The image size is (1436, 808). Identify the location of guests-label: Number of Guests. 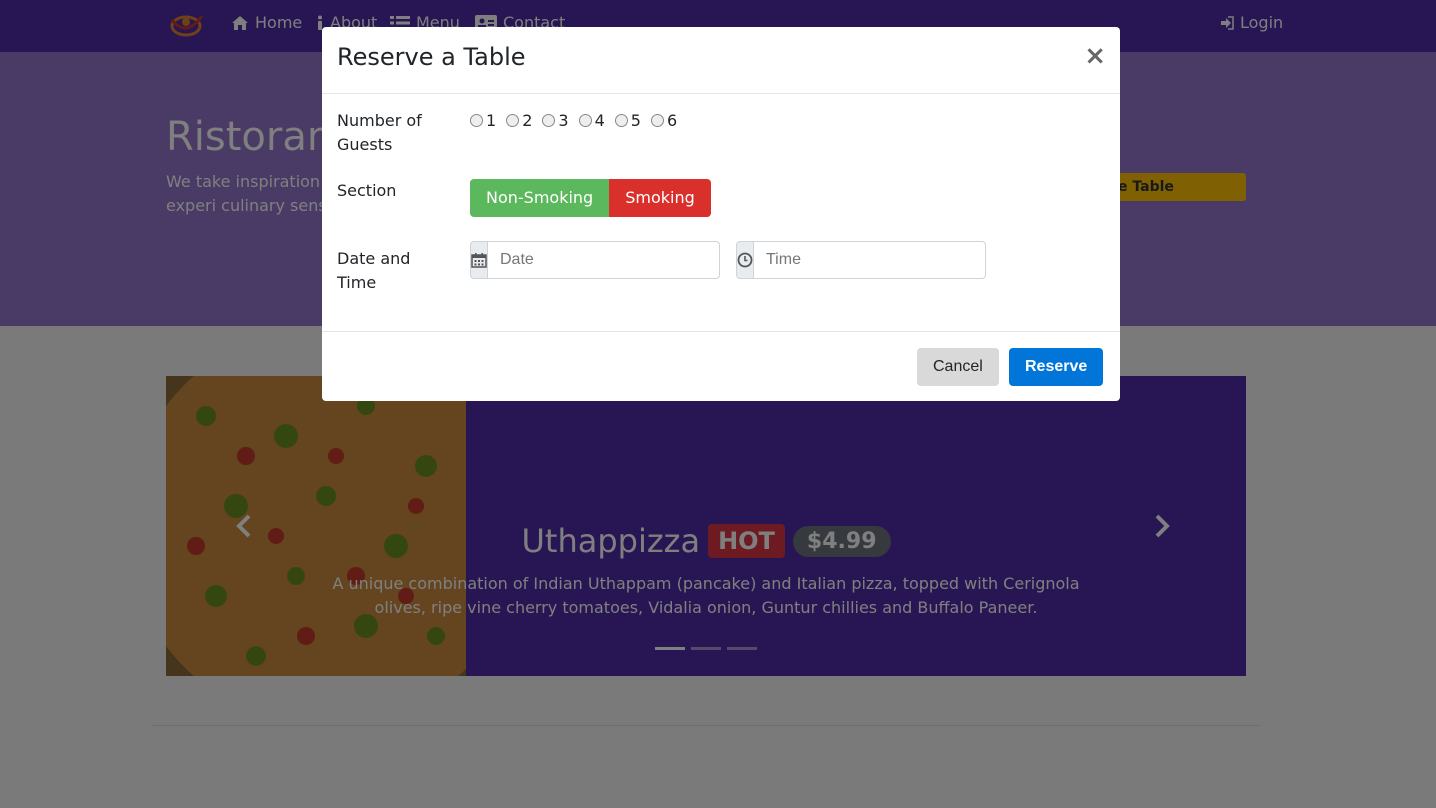
(379, 132).